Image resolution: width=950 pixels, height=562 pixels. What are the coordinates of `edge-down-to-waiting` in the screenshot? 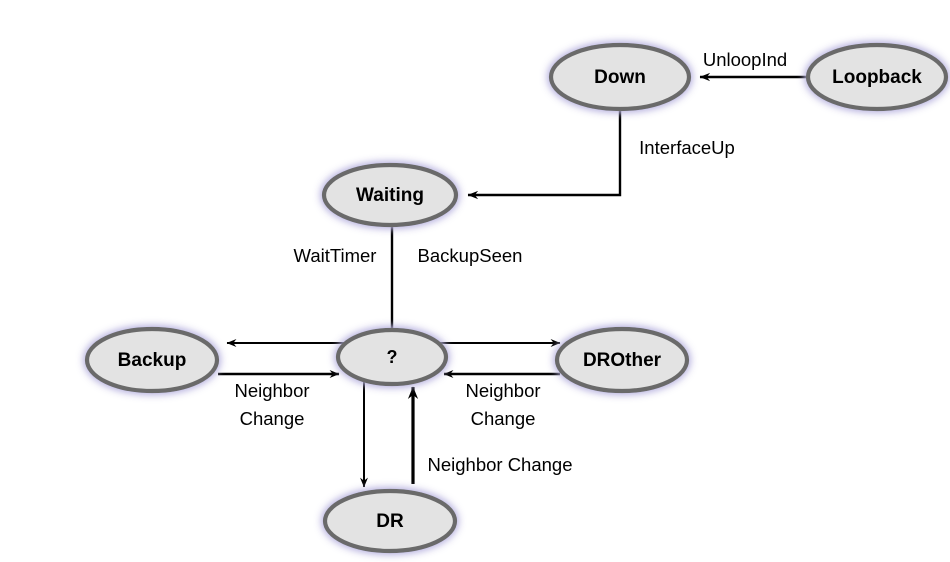 It's located at (544, 155).